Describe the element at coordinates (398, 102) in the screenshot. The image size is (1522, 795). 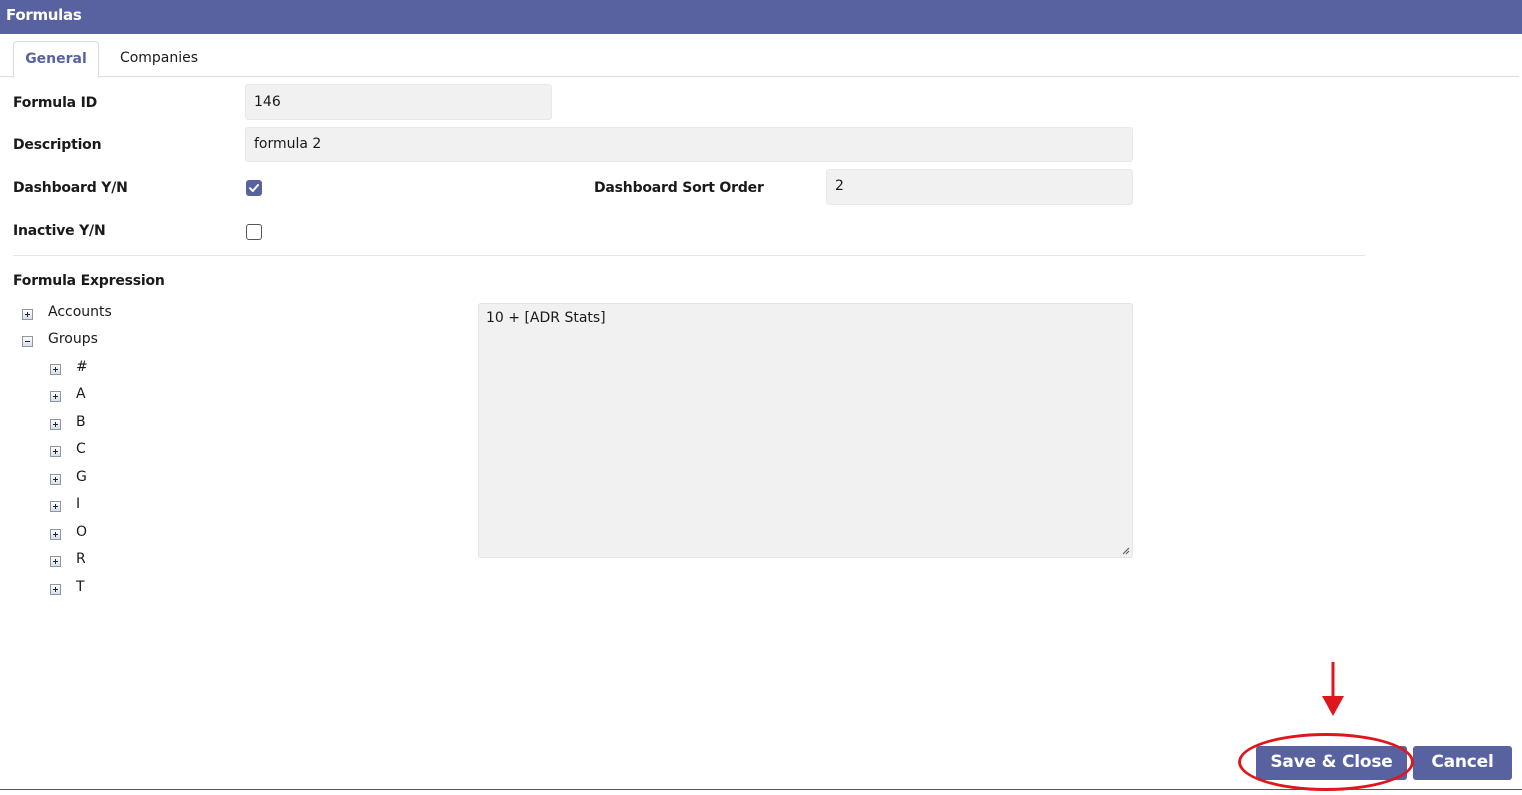
I see `formula-id-field: 146` at that location.